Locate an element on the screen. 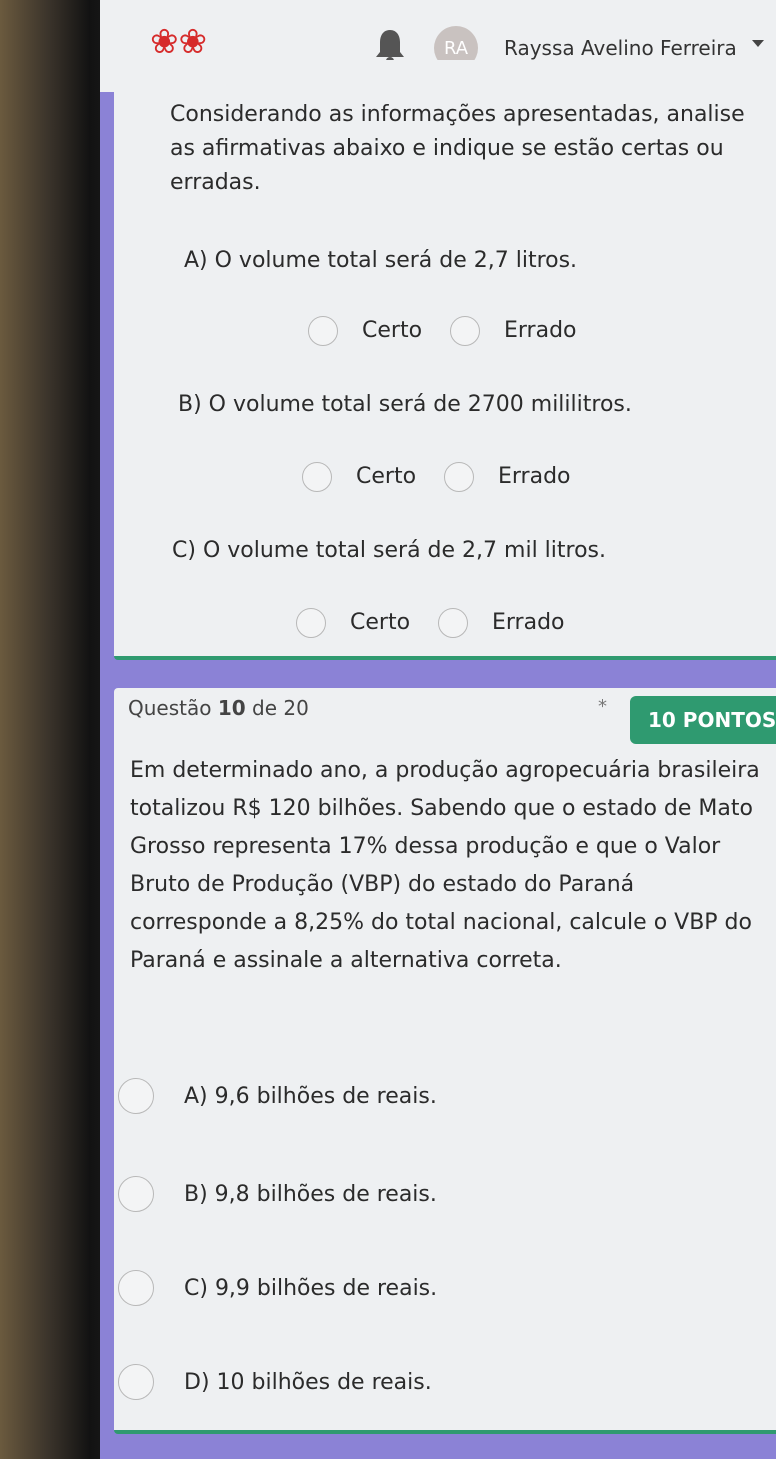 The width and height of the screenshot is (776, 1459). required-mark: * is located at coordinates (602, 706).